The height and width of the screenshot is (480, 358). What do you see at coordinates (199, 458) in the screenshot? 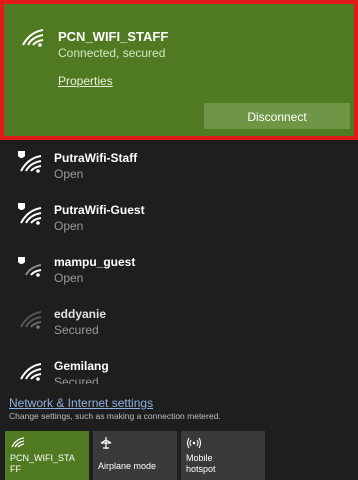
I see `tile-label: Mobile` at bounding box center [199, 458].